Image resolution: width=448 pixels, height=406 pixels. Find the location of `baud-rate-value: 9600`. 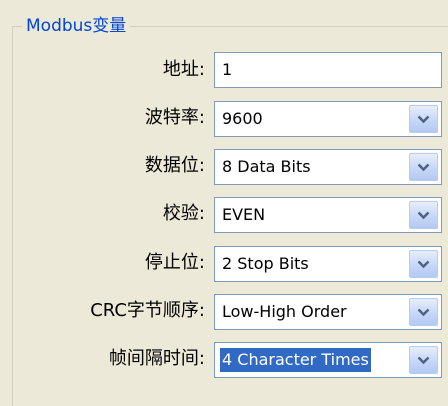

baud-rate-value: 9600 is located at coordinates (242, 118).